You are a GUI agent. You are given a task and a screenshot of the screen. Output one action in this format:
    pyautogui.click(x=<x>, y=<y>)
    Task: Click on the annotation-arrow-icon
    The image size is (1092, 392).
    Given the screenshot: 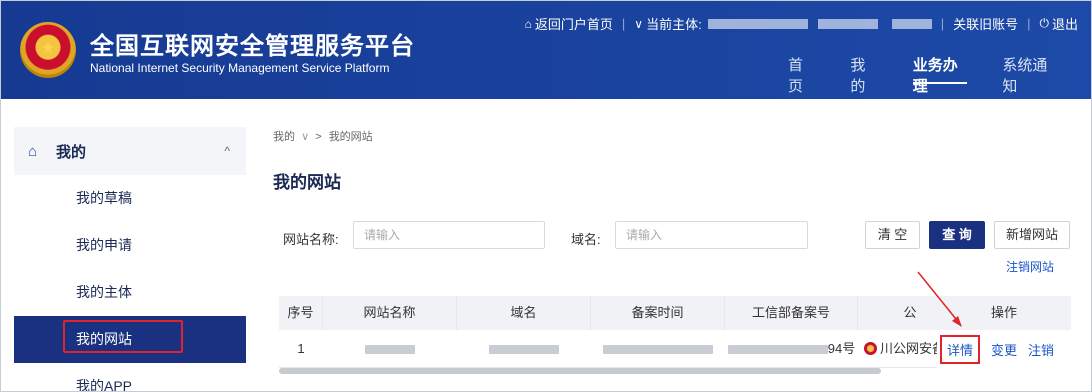 What is the action you would take?
    pyautogui.click(x=939, y=299)
    